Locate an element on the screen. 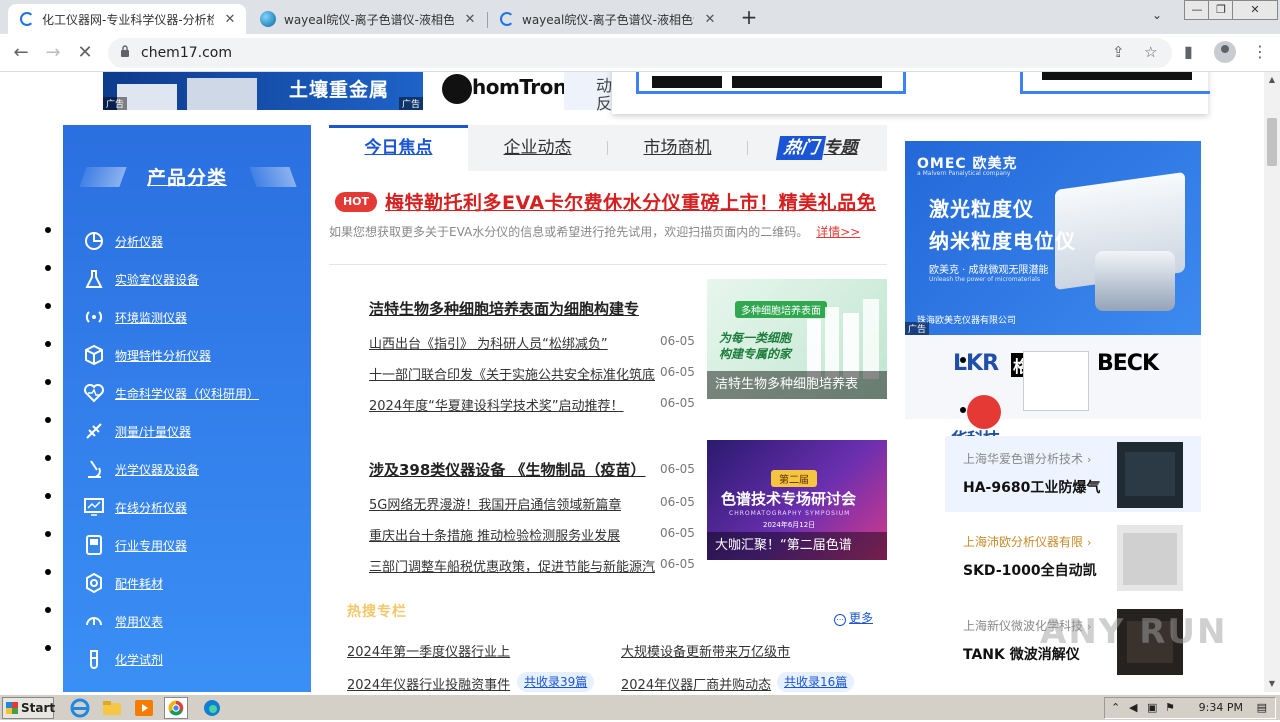 This screenshot has width=1280, height=722. product-card: 上海华爱色谱分析技术 › HA-9680工业防爆气 is located at coordinates (1073, 474).